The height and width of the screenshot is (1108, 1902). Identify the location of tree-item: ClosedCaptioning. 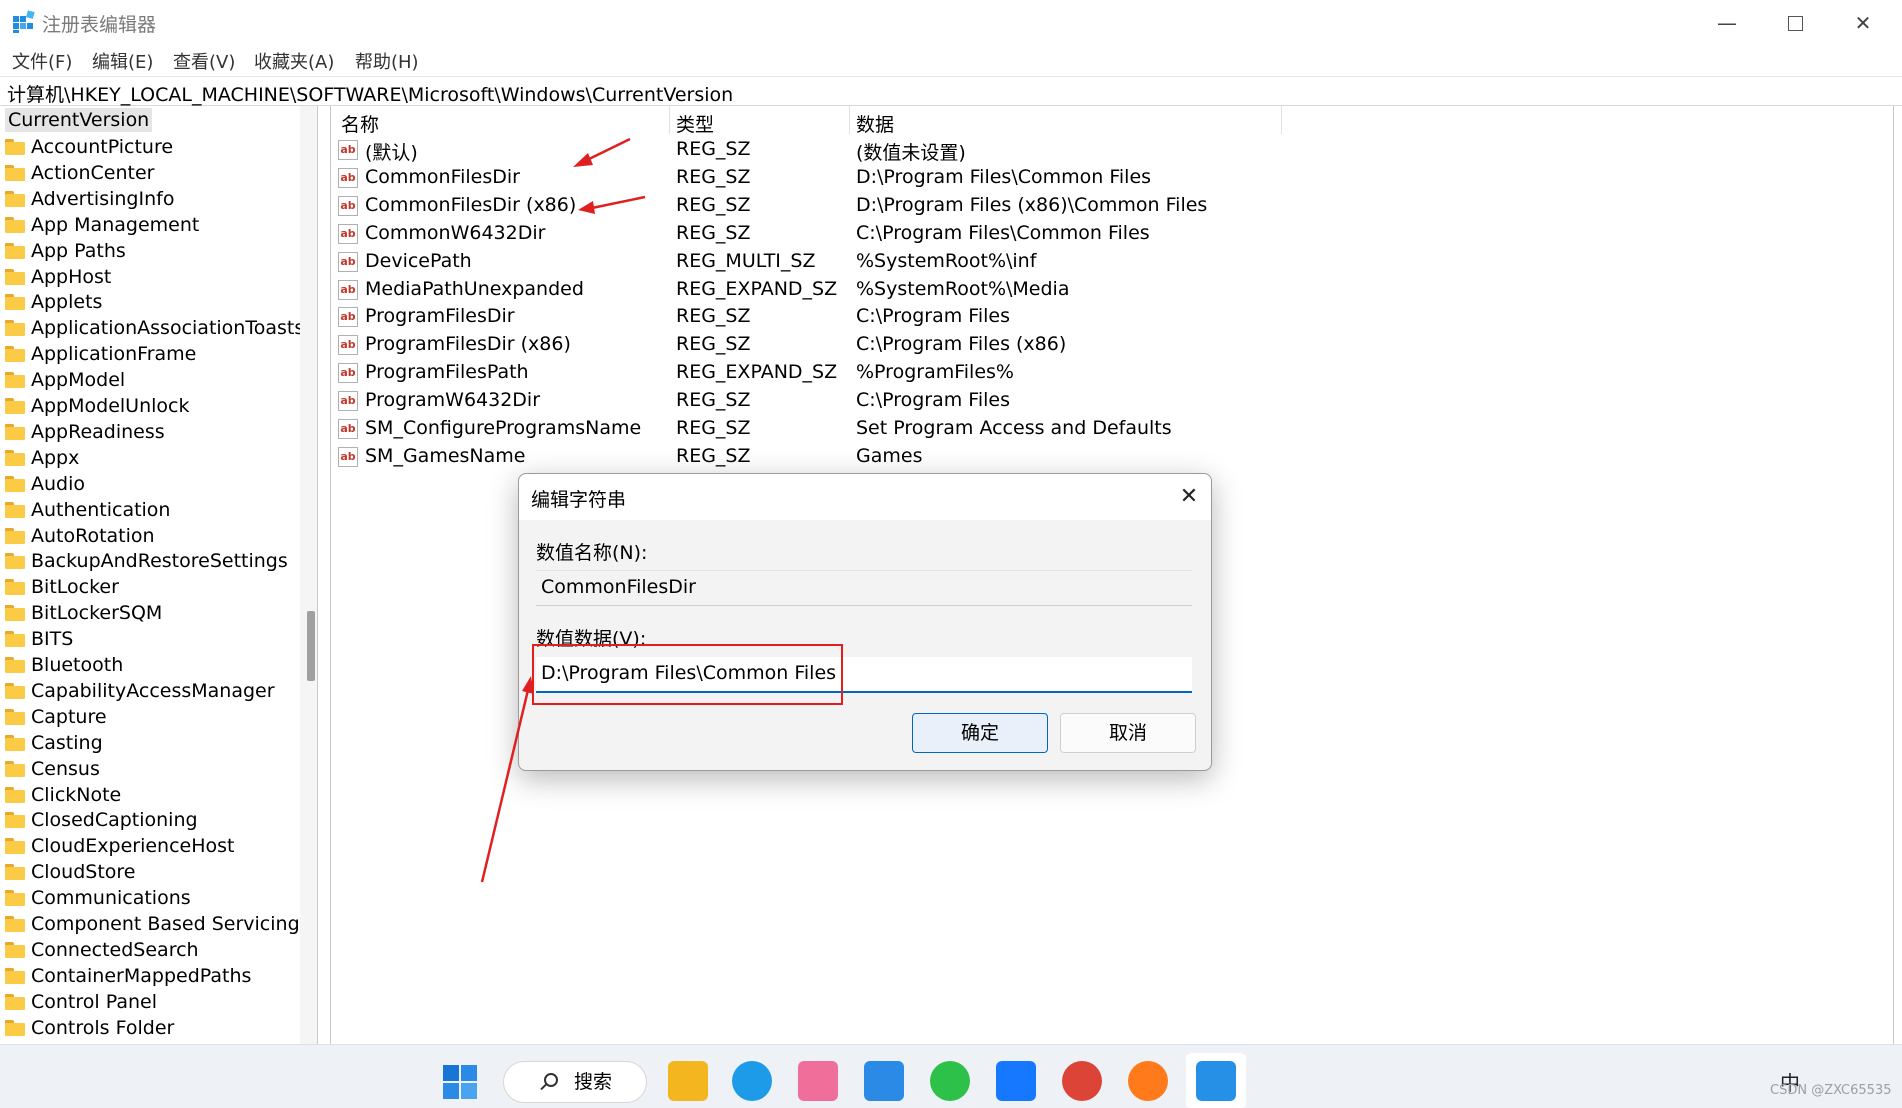
(101, 820).